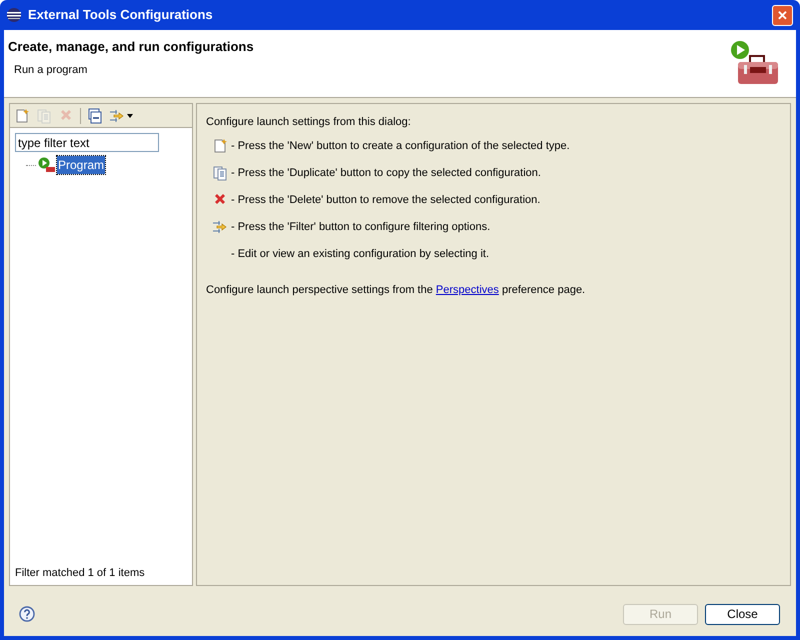 This screenshot has height=640, width=800. What do you see at coordinates (742, 614) in the screenshot?
I see `close-dialog-button: Close` at bounding box center [742, 614].